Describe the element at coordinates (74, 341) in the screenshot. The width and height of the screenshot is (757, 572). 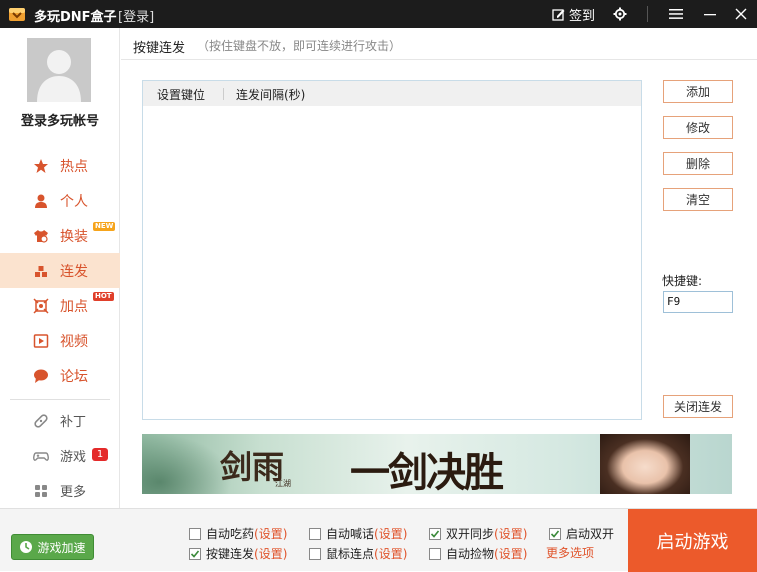
I see `sidebar-item-label: 视频` at that location.